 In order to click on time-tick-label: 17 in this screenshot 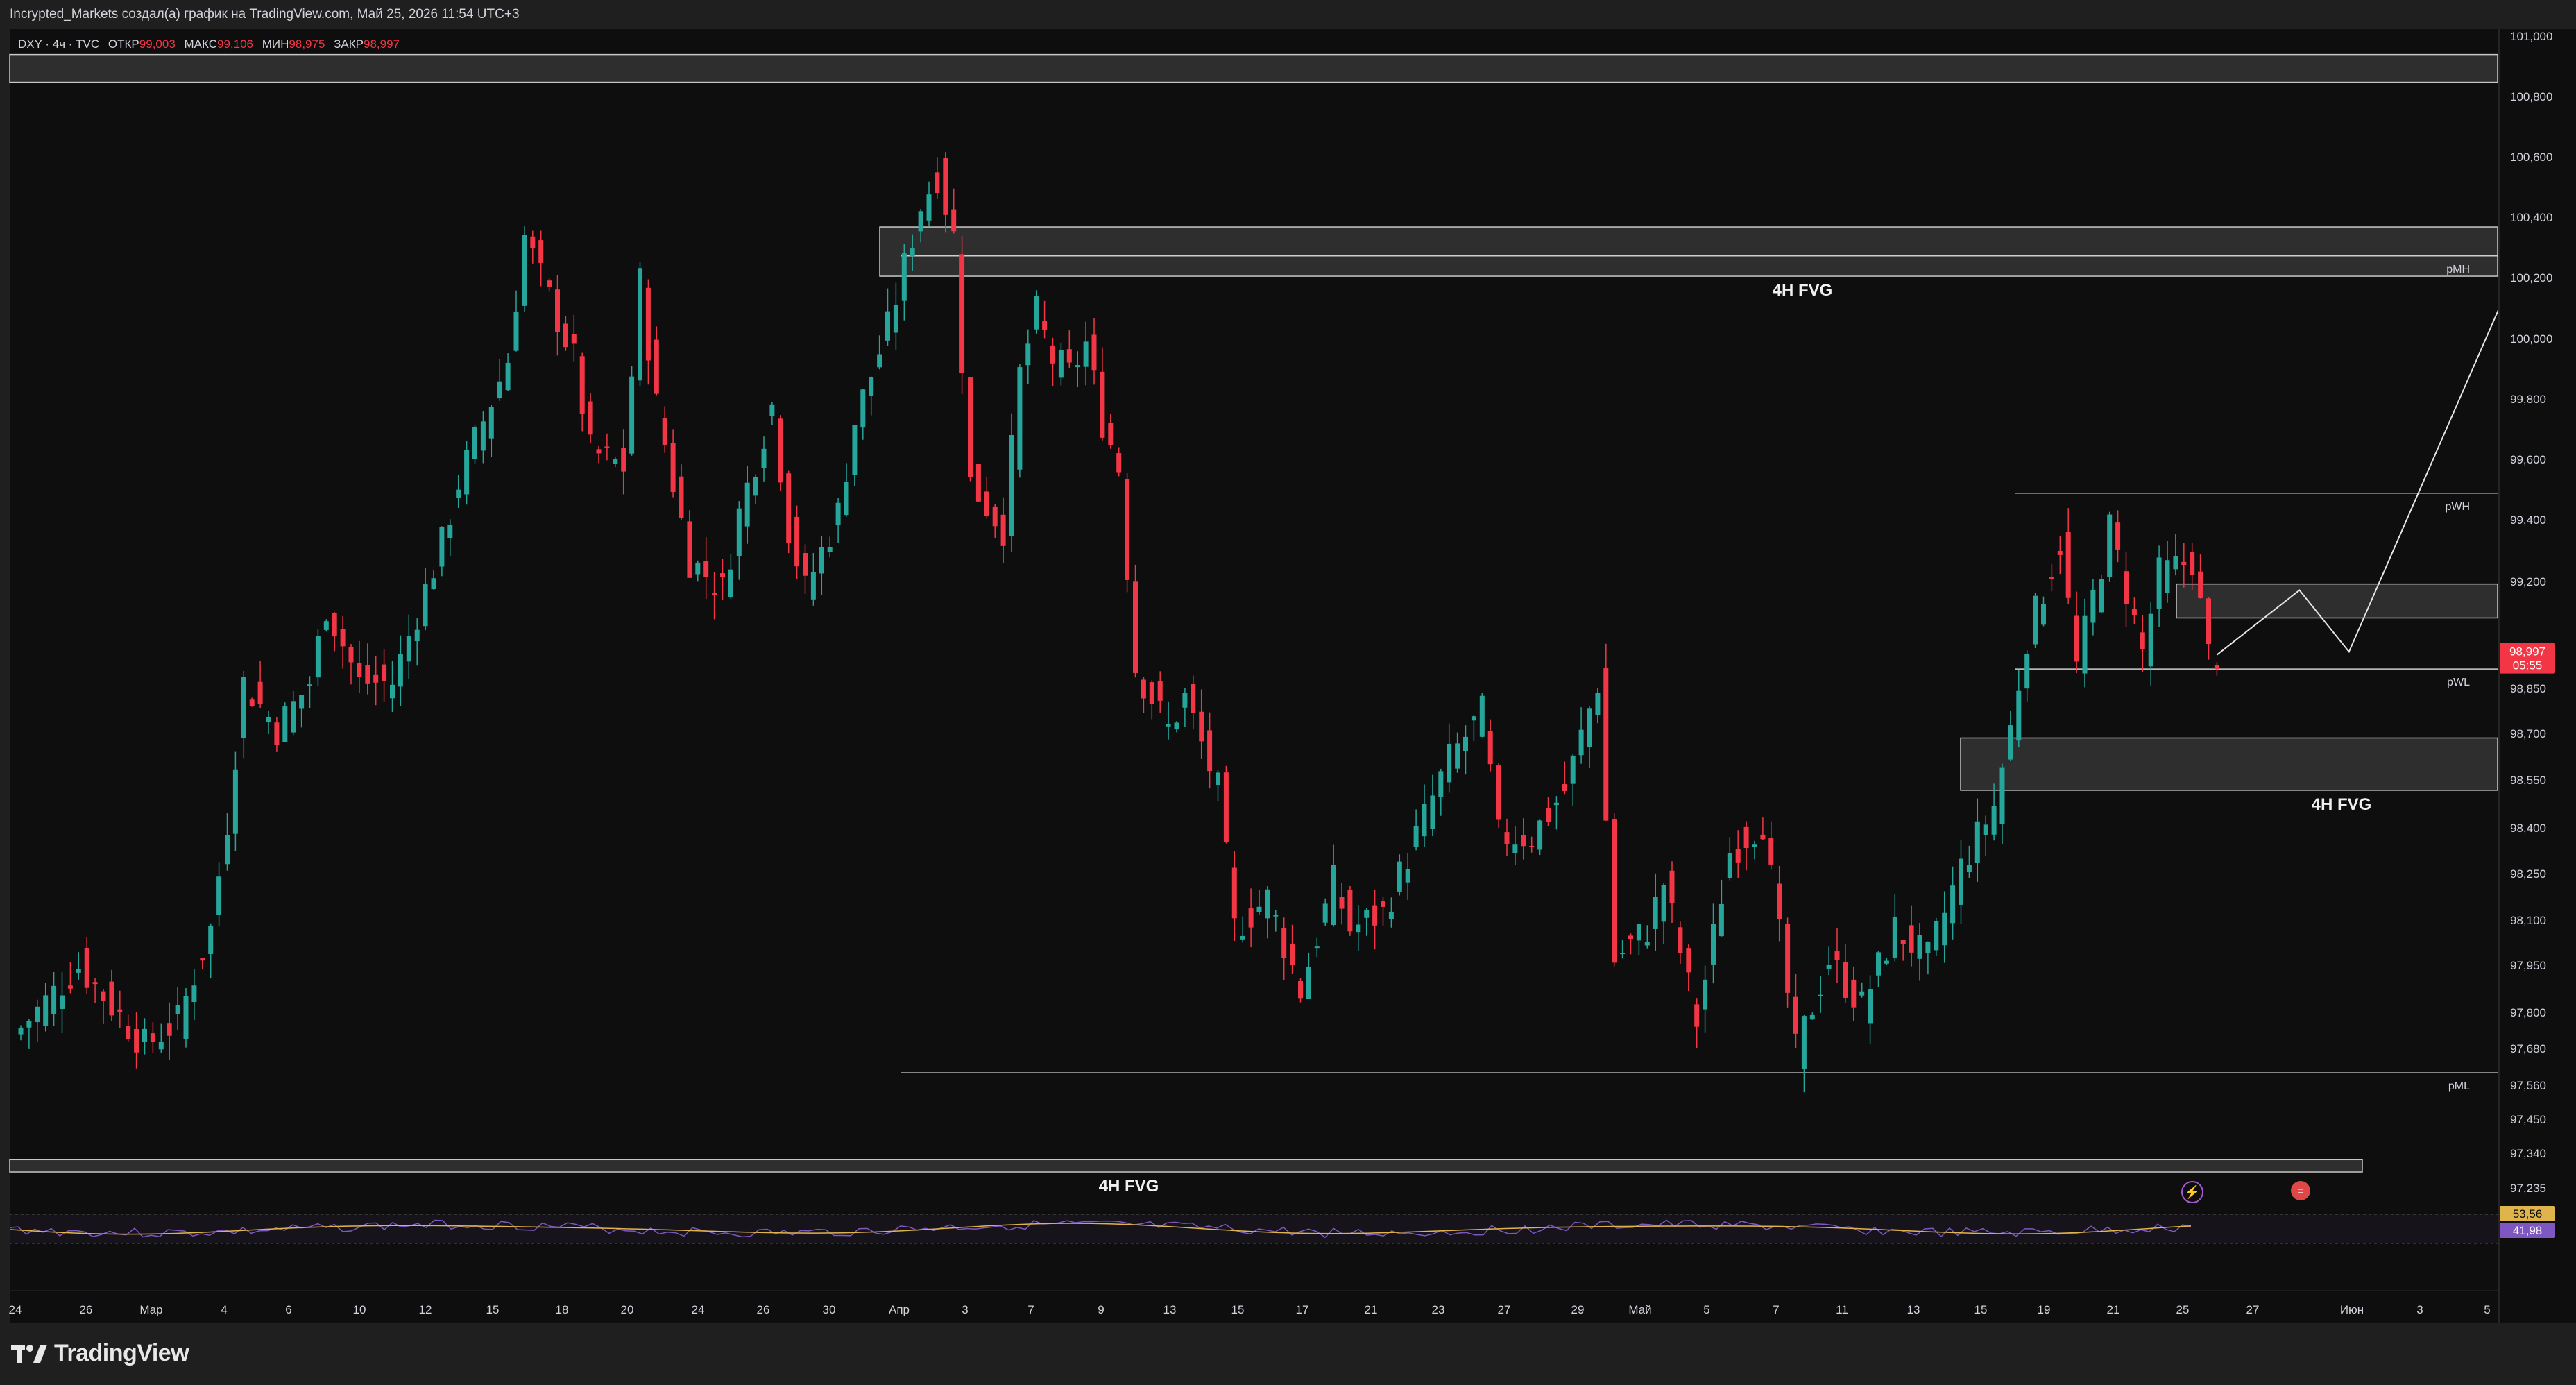, I will do `click(1302, 1309)`.